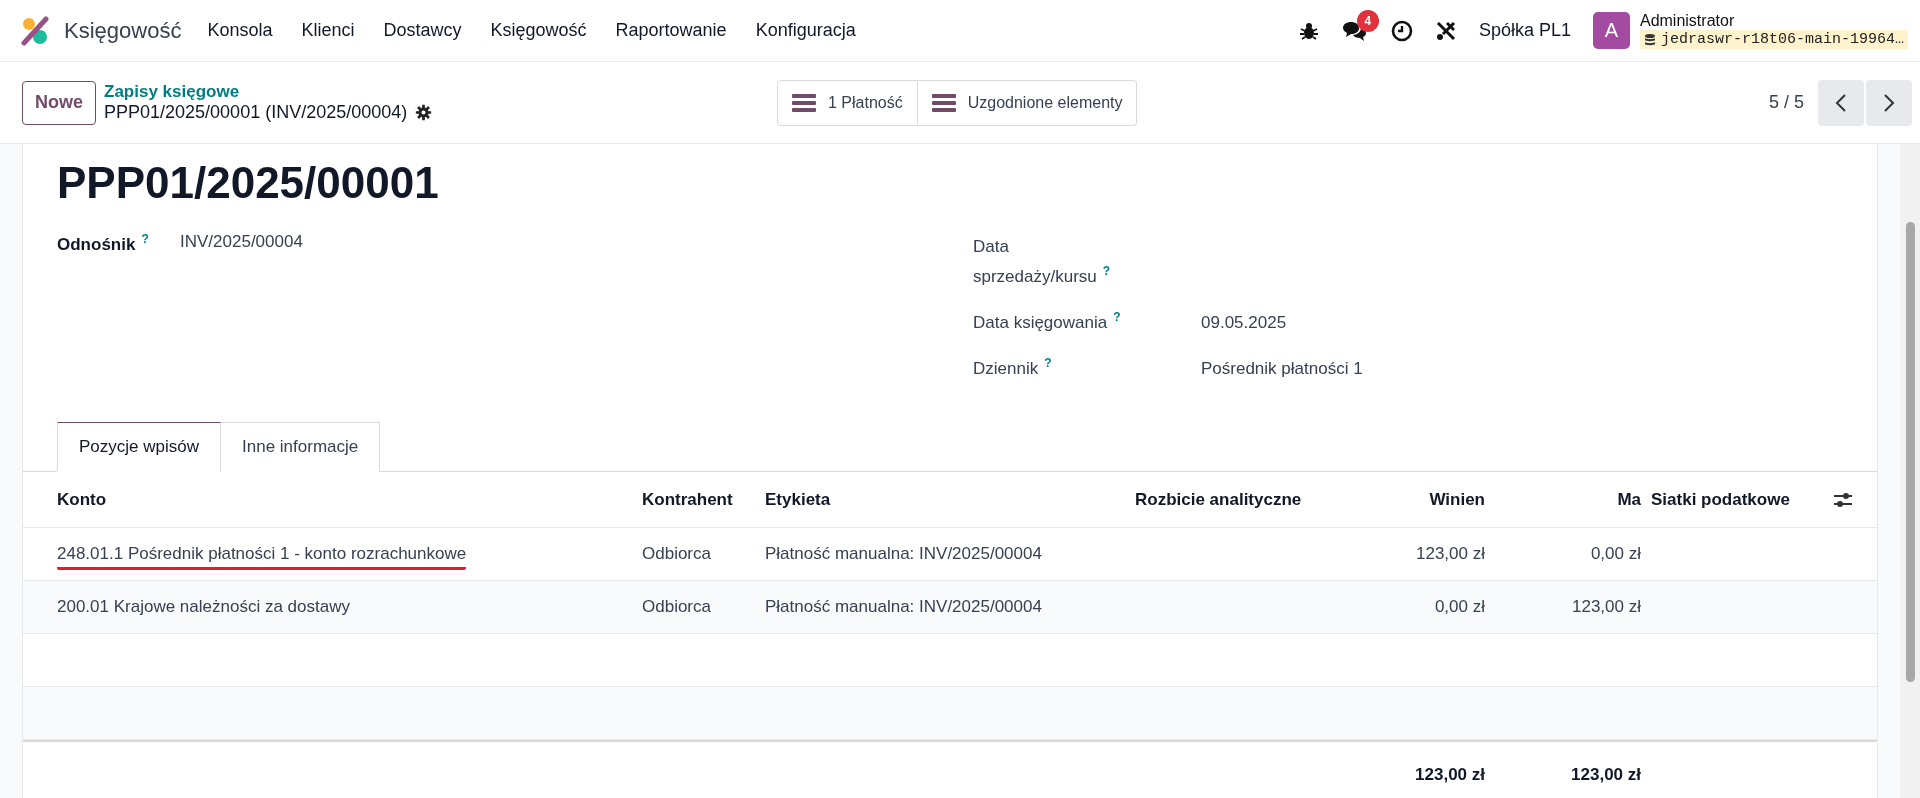  I want to click on menu-item: Dostawcy, so click(422, 30).